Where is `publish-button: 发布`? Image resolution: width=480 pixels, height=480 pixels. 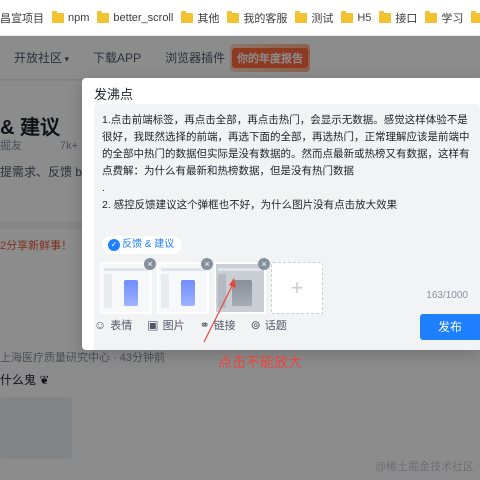
publish-button: 发布 is located at coordinates (450, 327).